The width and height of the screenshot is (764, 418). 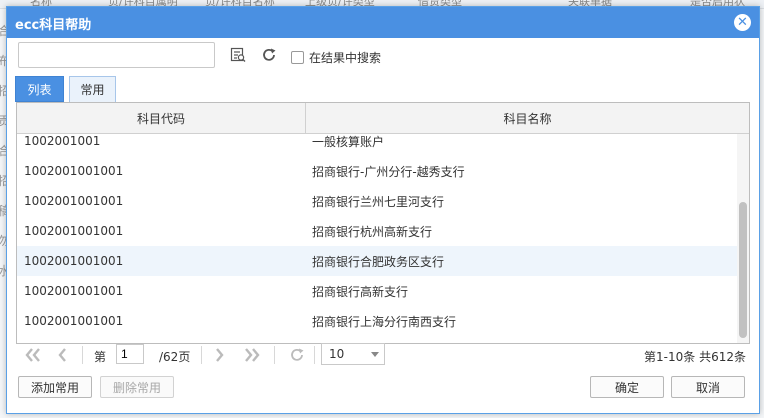 What do you see at coordinates (297, 355) in the screenshot?
I see `pager-refresh-icon` at bounding box center [297, 355].